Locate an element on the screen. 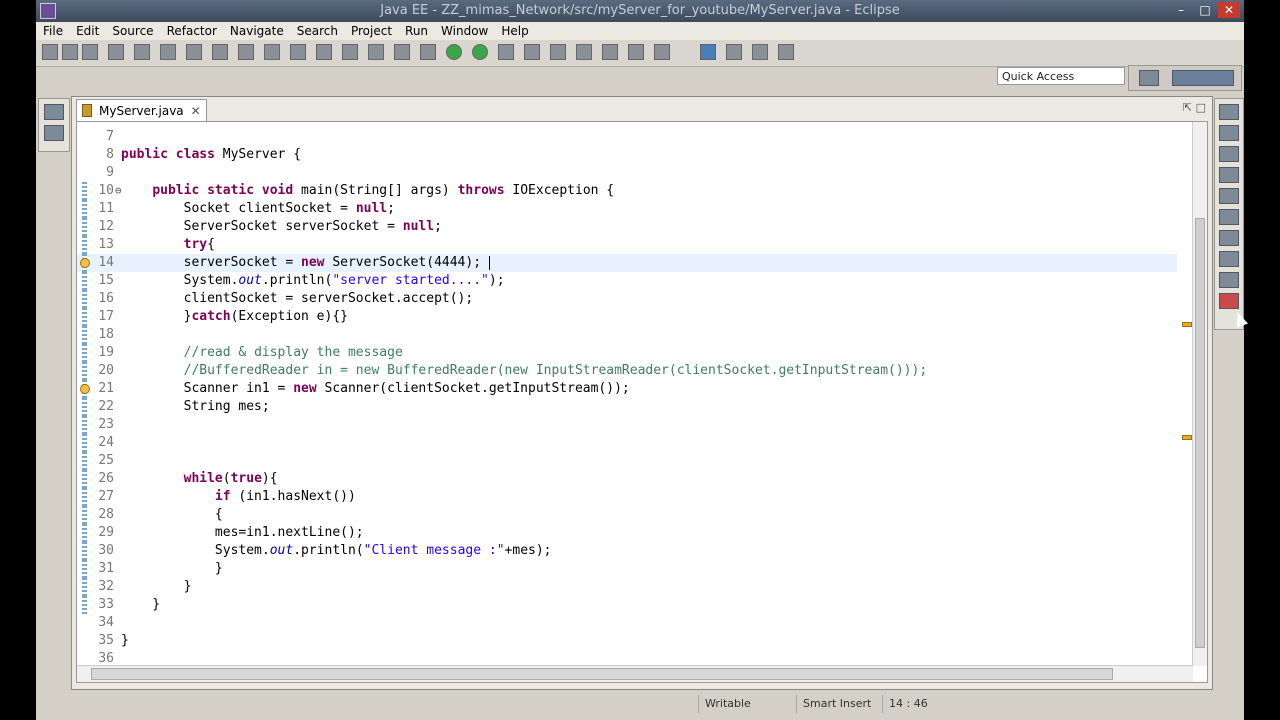  data-source-icon is located at coordinates (1229, 238).